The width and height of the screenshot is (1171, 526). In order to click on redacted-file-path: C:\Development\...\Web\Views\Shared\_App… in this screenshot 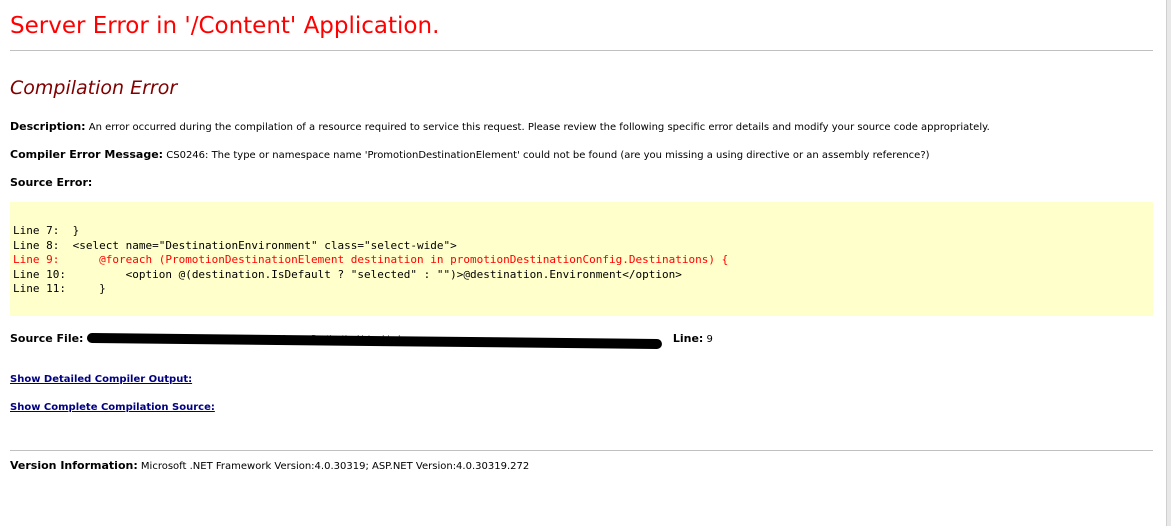, I will do `click(374, 341)`.